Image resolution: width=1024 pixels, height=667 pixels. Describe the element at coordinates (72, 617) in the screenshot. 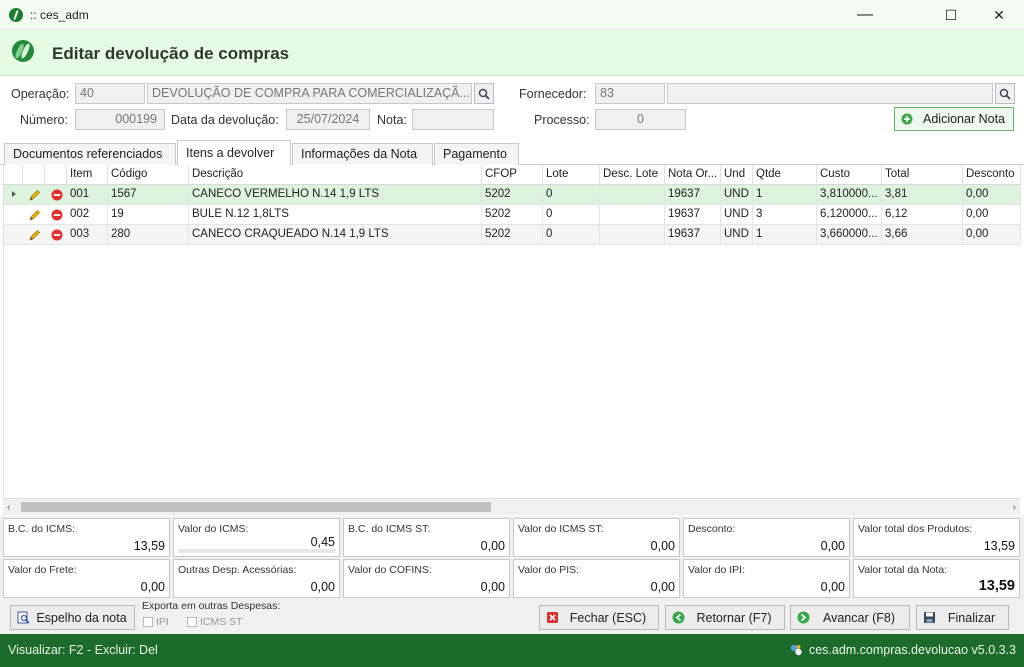

I see `espelho-nota-button: Espelho da nota` at that location.